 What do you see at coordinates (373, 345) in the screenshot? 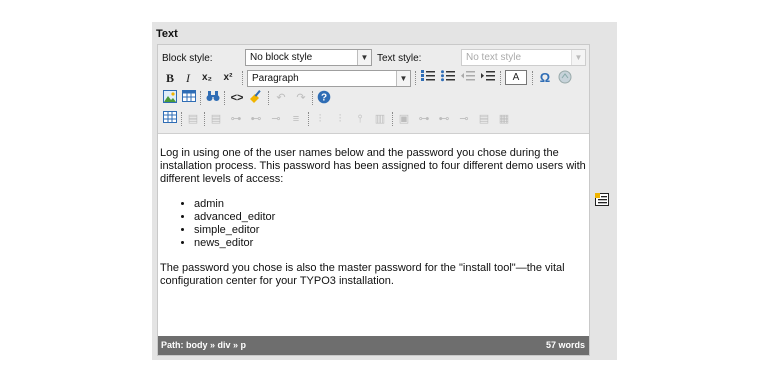
I see `status-bar: Path: body » div » p 57 words` at bounding box center [373, 345].